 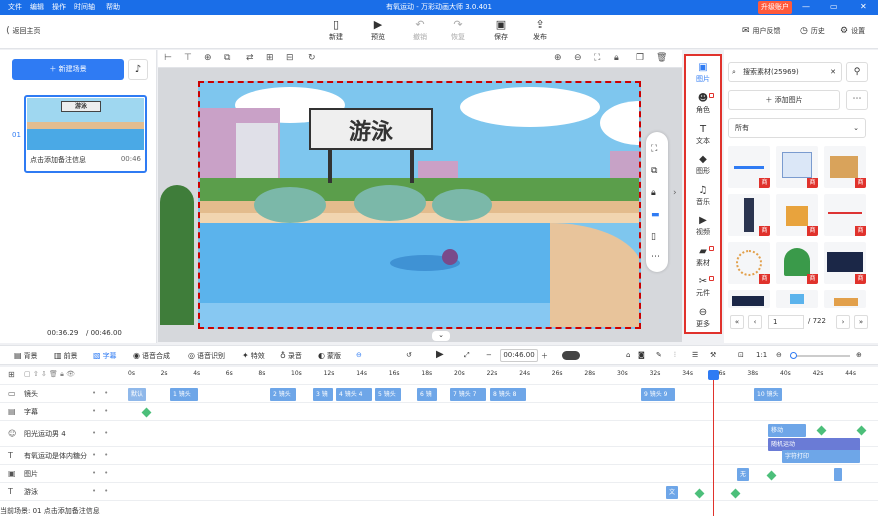 I want to click on plus-icon: ＋, so click(x=544, y=356).